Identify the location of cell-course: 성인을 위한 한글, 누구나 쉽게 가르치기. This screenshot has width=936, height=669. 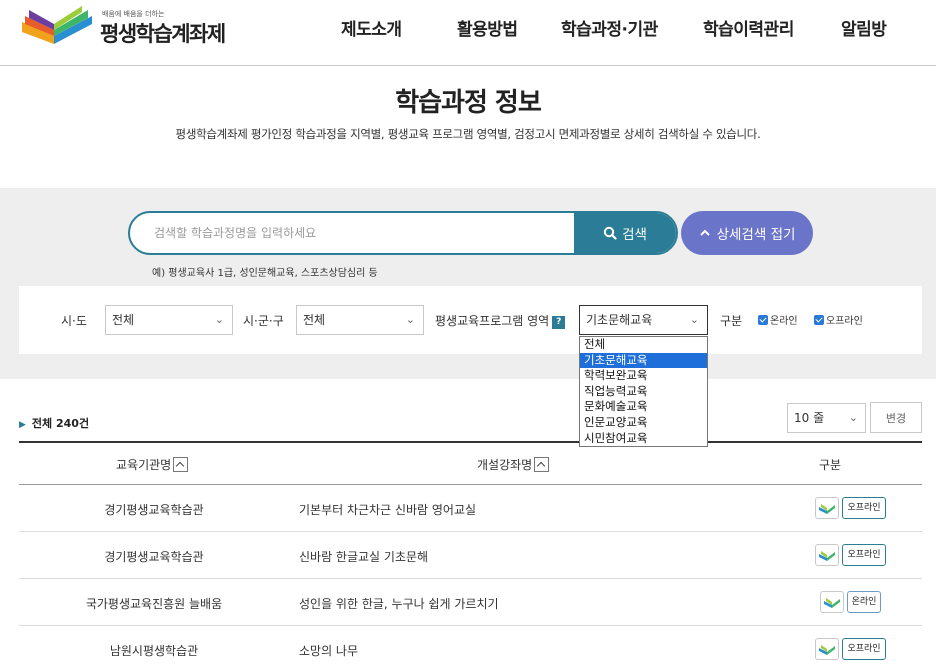
(399, 603).